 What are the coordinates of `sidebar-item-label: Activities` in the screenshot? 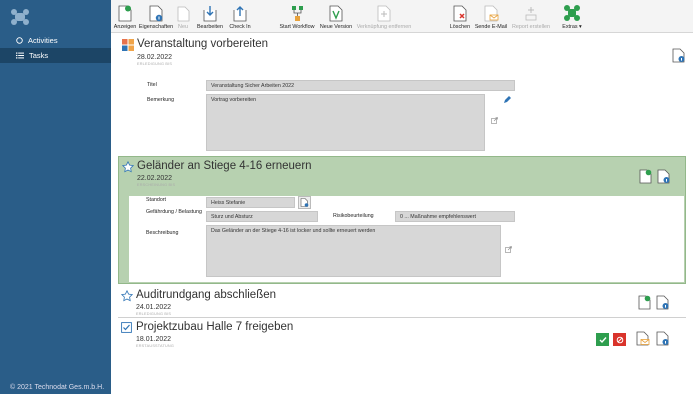 It's located at (43, 40).